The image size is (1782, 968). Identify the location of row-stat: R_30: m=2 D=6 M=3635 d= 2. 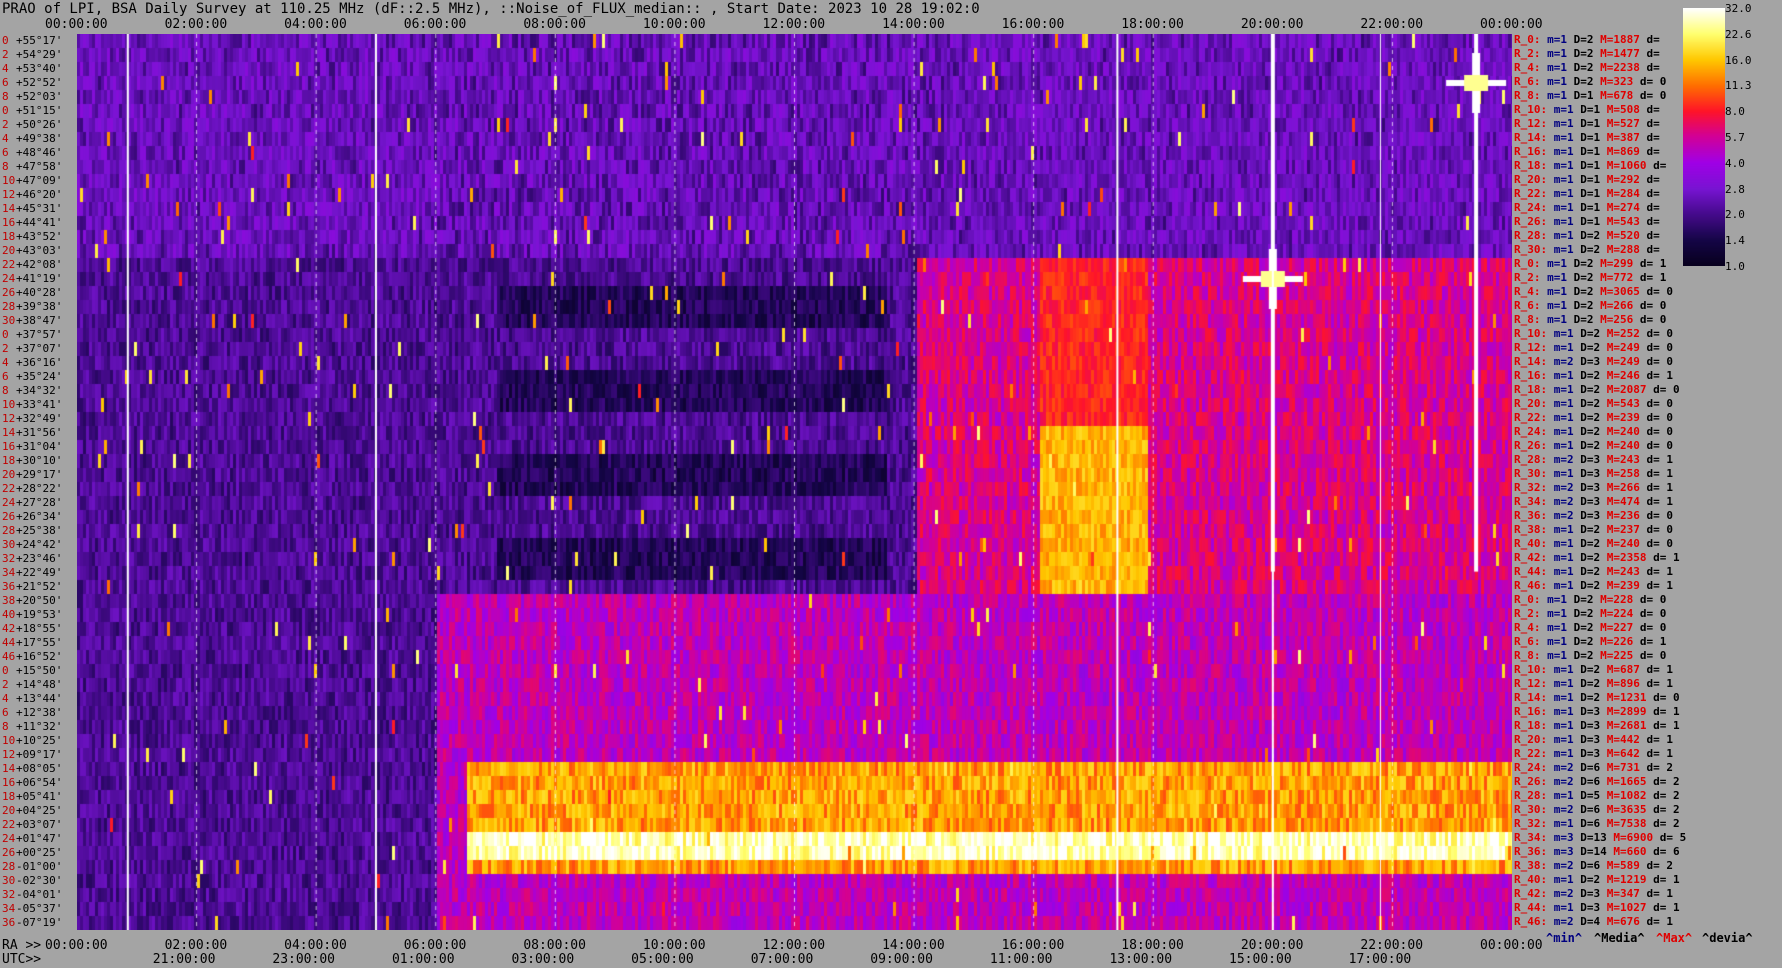
(1597, 810).